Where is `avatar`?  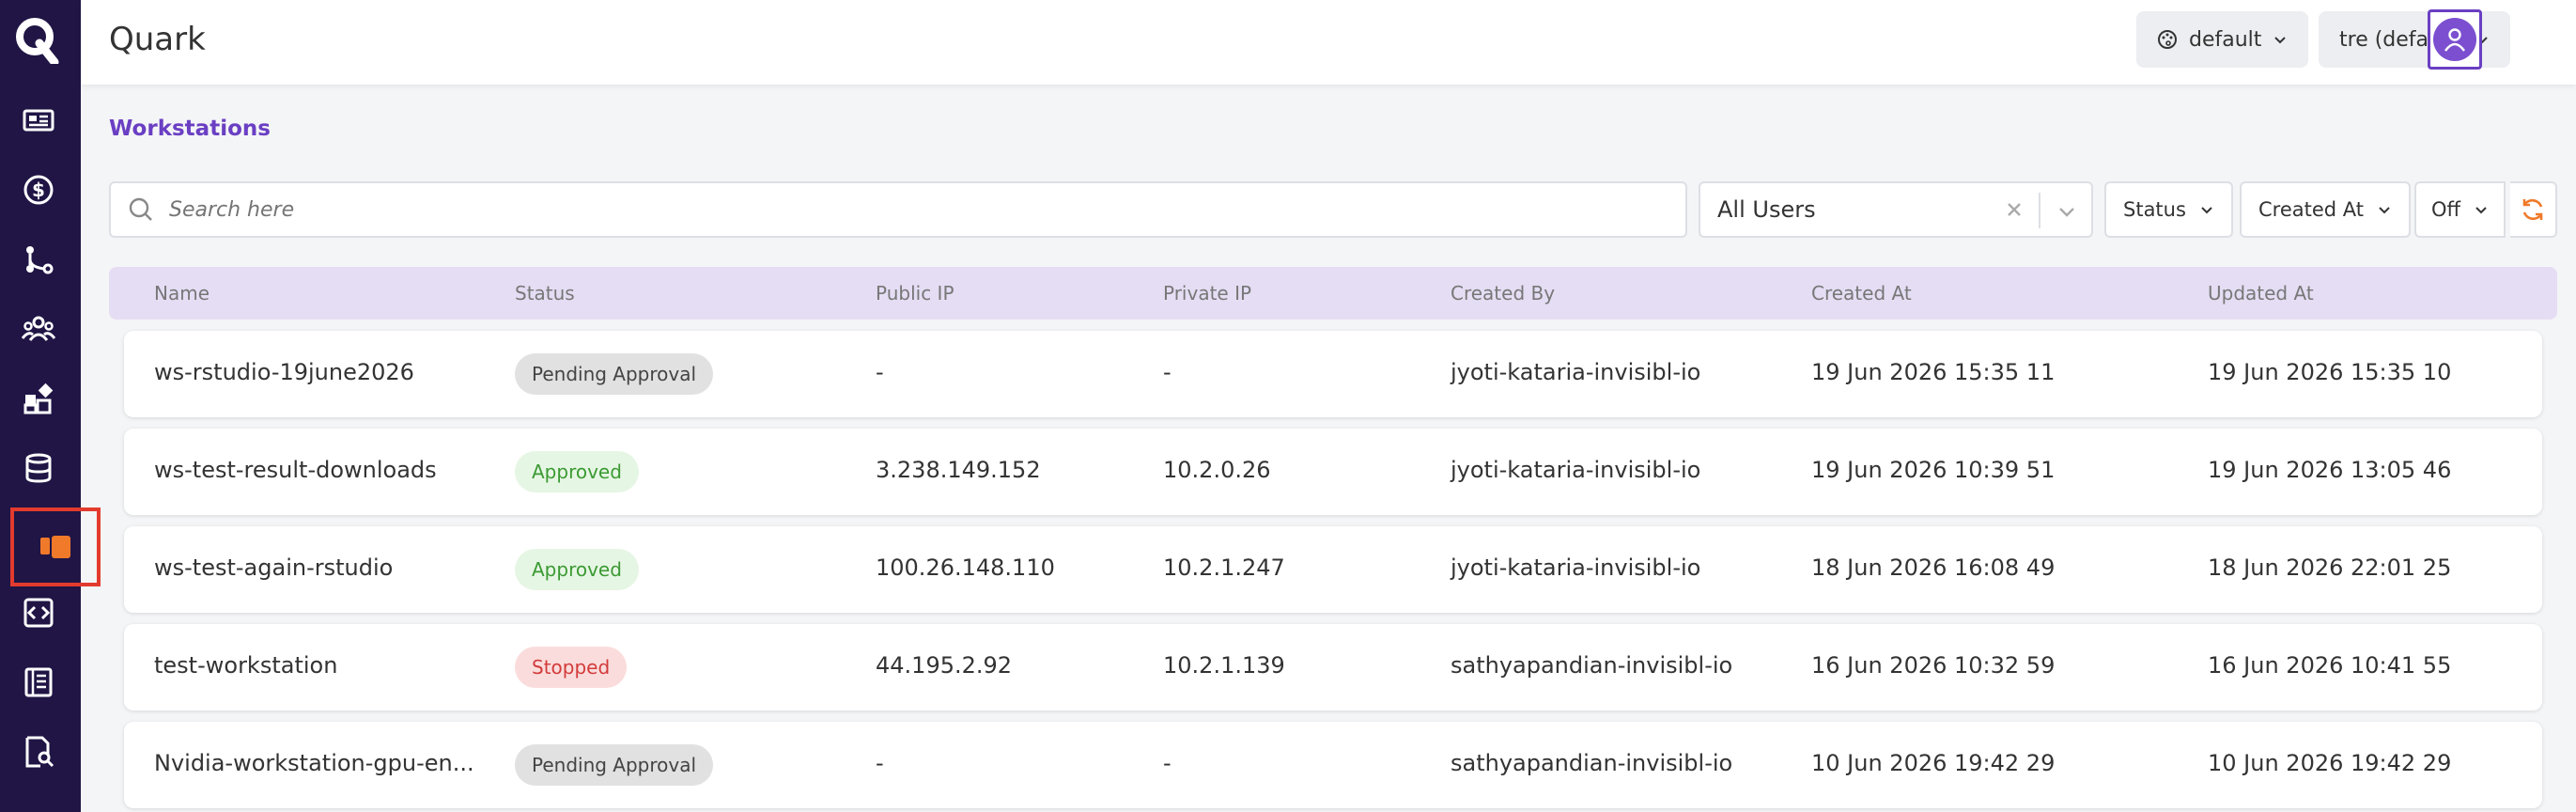 avatar is located at coordinates (2454, 39).